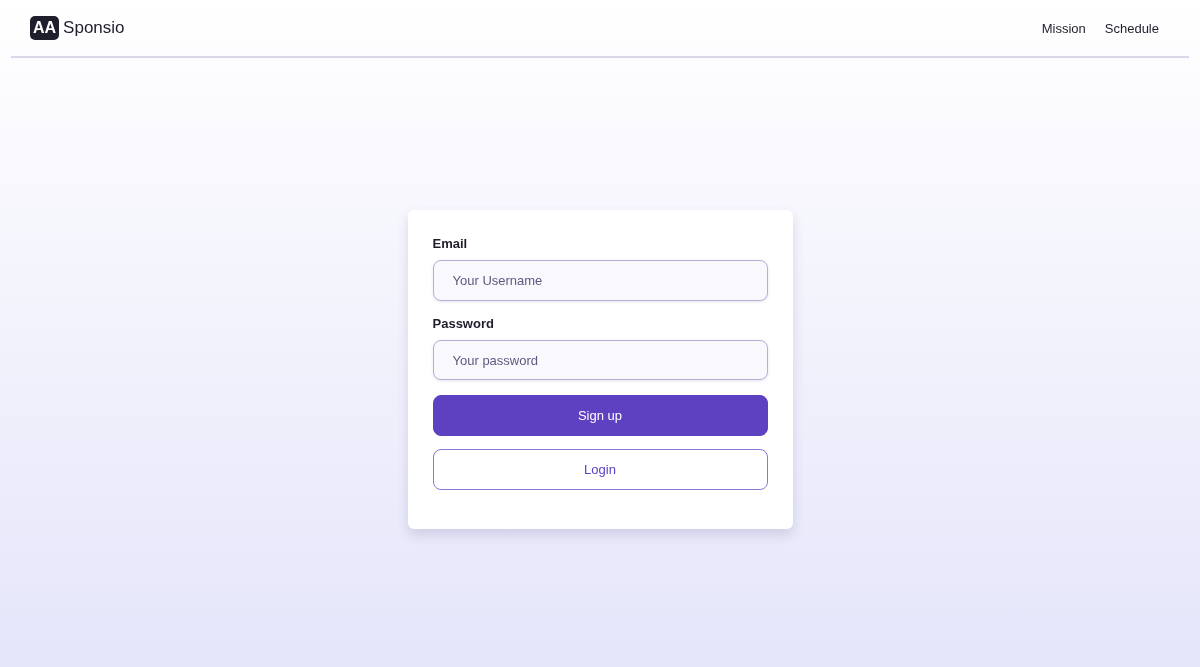 The height and width of the screenshot is (667, 1200). What do you see at coordinates (450, 243) in the screenshot?
I see `field-label: Email` at bounding box center [450, 243].